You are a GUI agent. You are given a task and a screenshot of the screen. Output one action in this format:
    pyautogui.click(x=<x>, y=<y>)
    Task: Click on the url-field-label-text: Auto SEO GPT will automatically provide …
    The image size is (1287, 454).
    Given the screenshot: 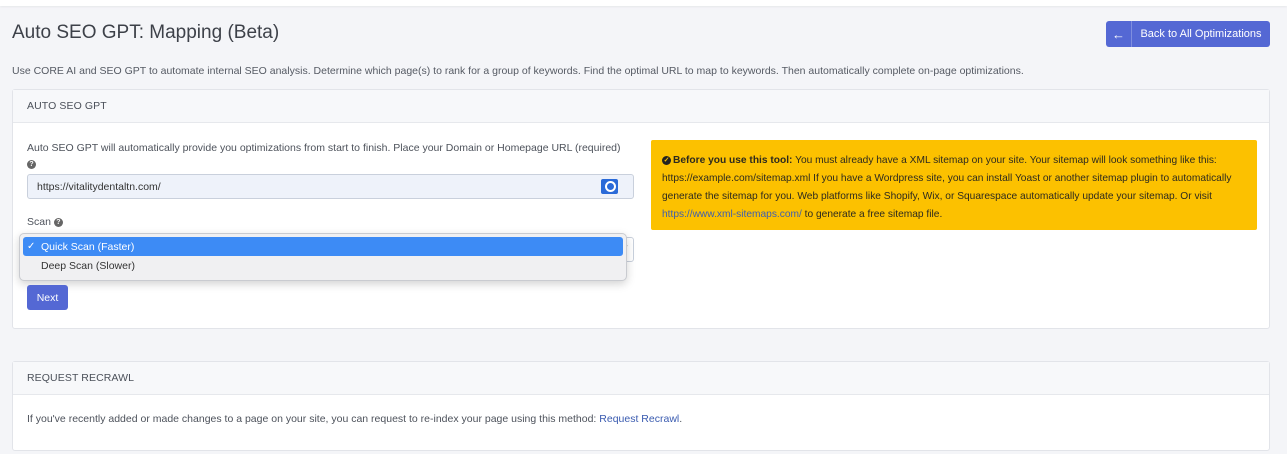 What is the action you would take?
    pyautogui.click(x=324, y=148)
    